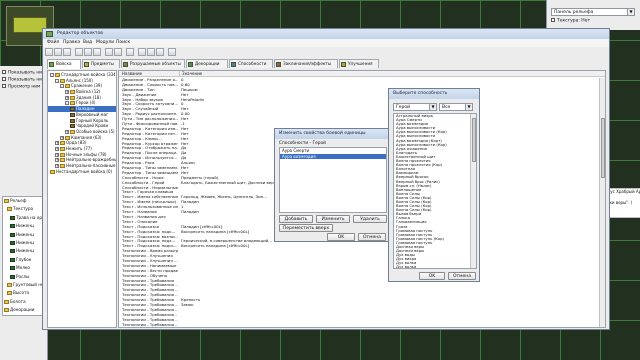  Describe the element at coordinates (79, 52) in the screenshot. I see `cut-icon` at that location.